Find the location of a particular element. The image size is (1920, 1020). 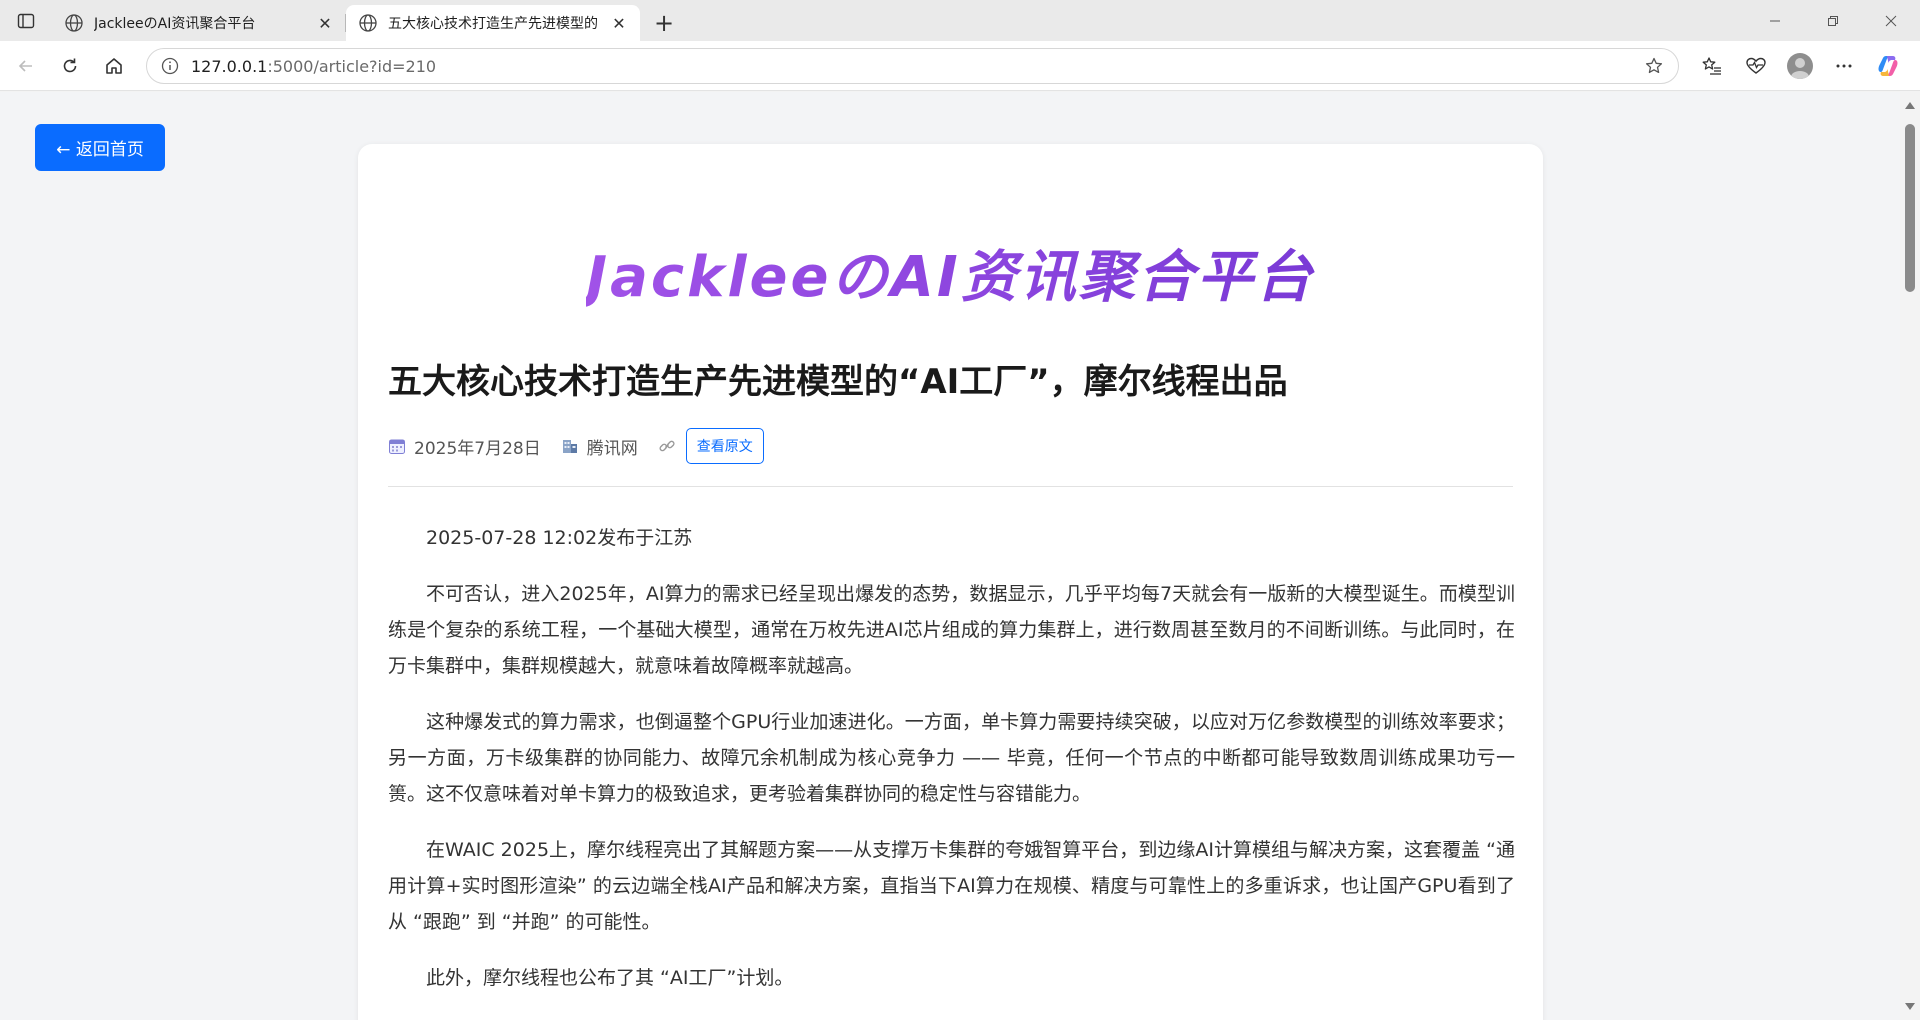

tab-title: 五大核心技术打造生产先进模型的 is located at coordinates (493, 24).